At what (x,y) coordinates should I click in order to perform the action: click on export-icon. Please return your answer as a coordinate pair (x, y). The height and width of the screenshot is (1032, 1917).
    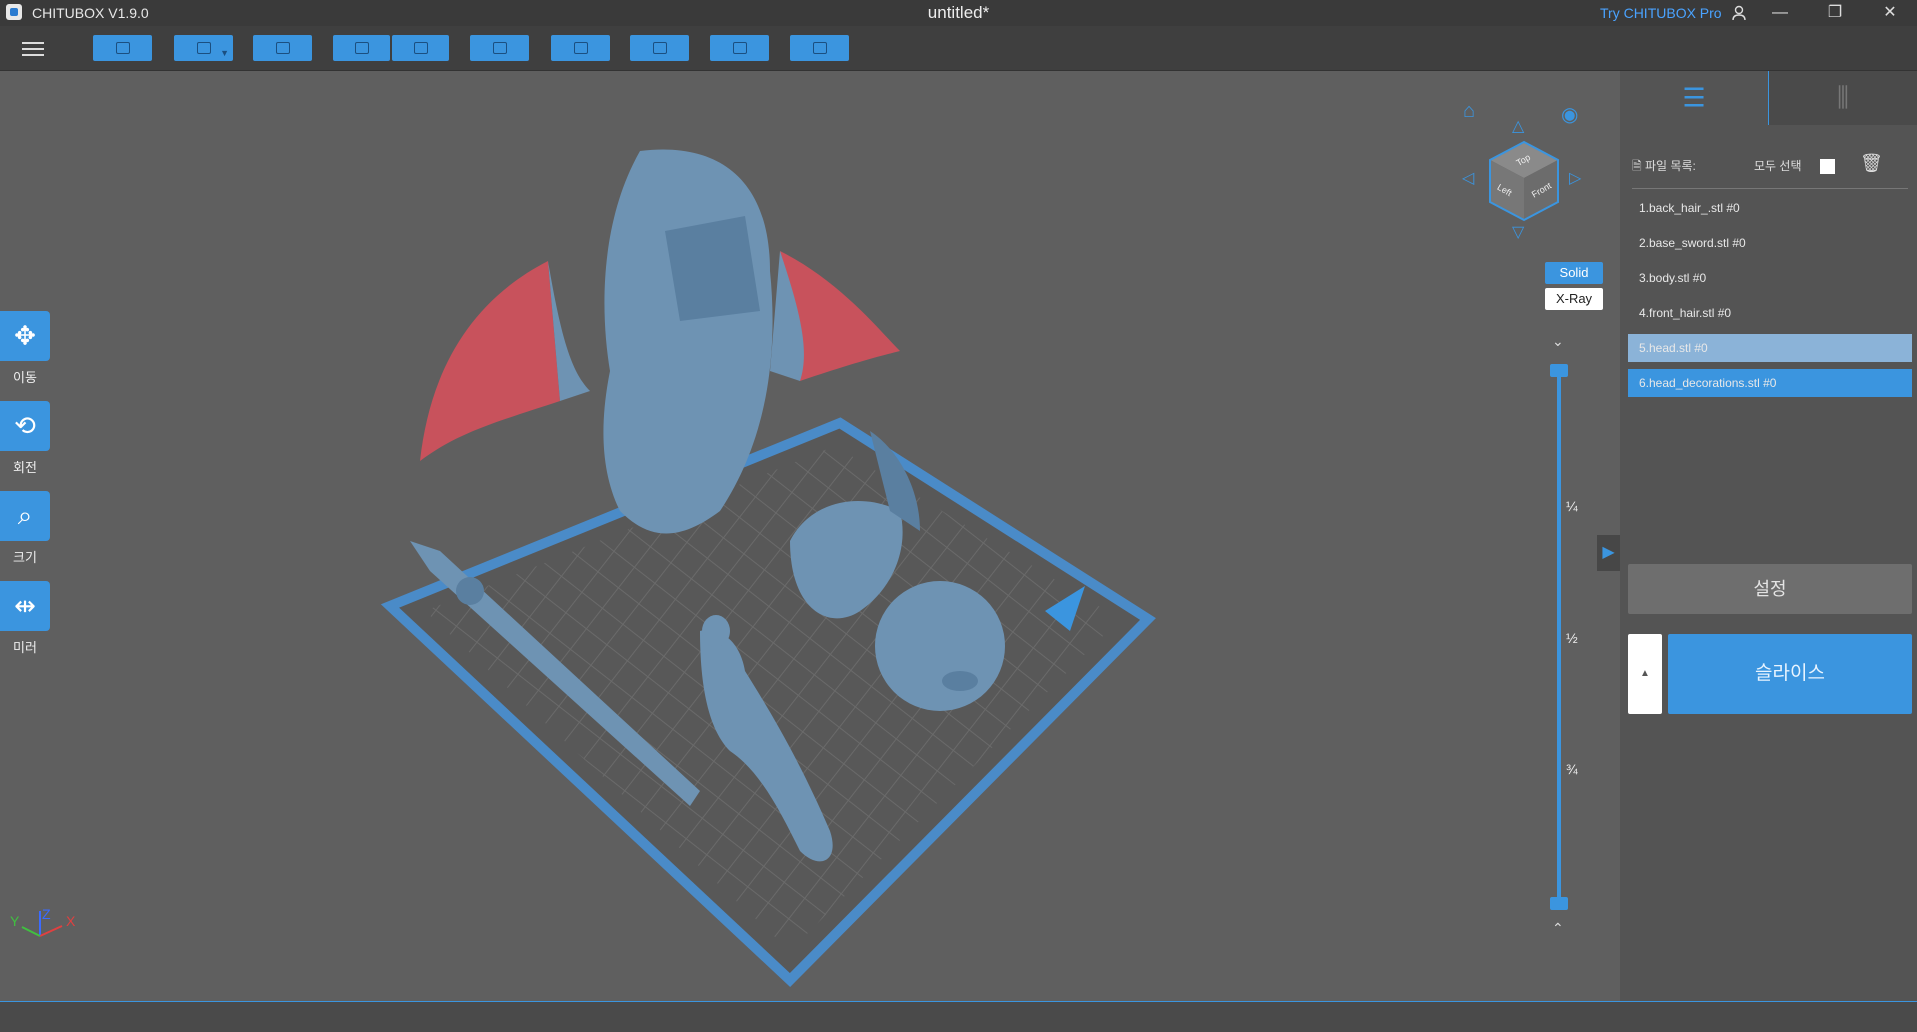
    Looking at the image, I should click on (819, 48).